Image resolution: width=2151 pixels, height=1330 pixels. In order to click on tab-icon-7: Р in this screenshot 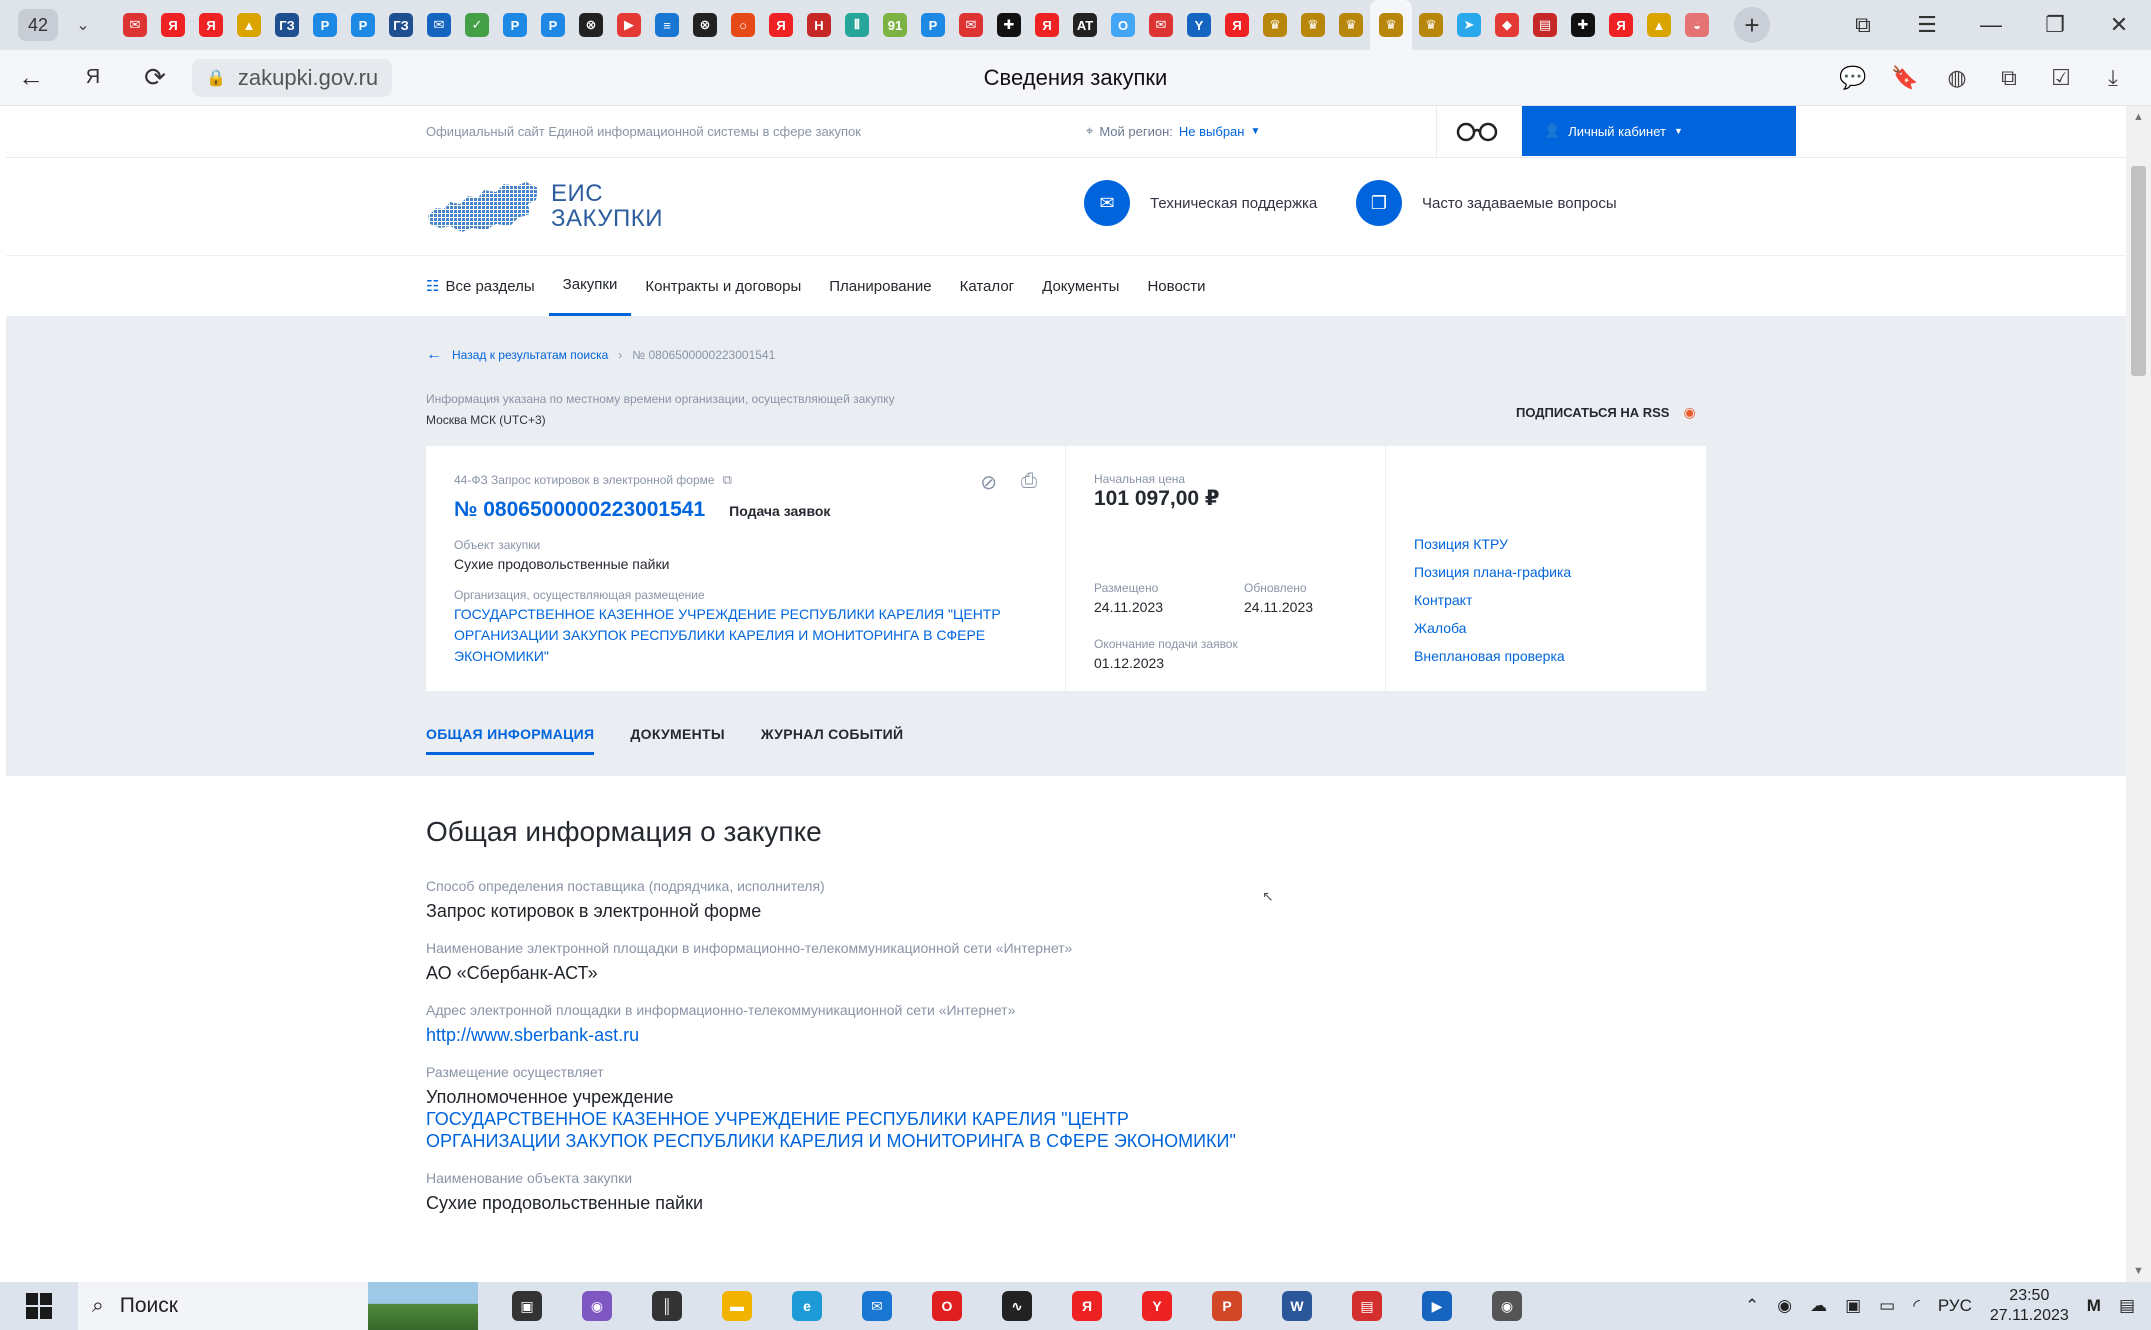, I will do `click(363, 25)`.